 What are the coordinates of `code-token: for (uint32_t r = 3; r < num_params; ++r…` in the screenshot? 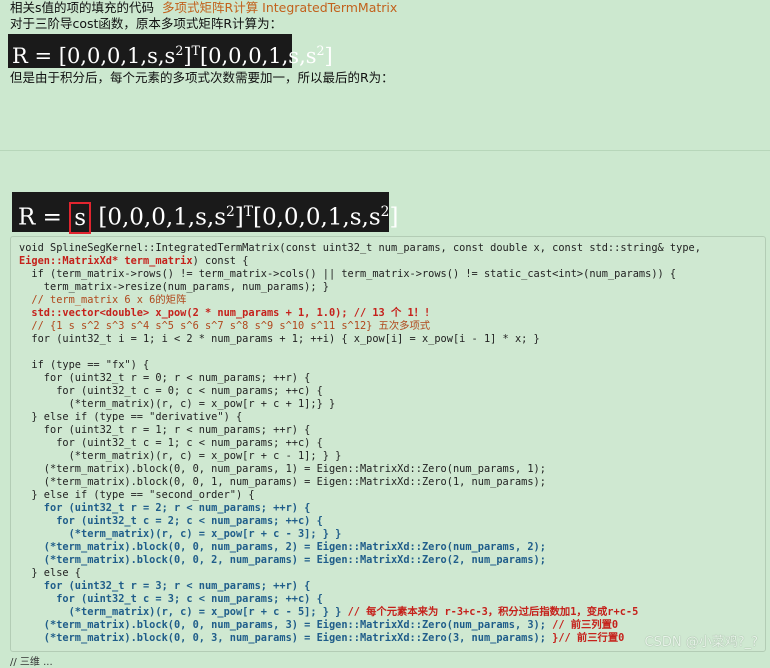 It's located at (165, 586).